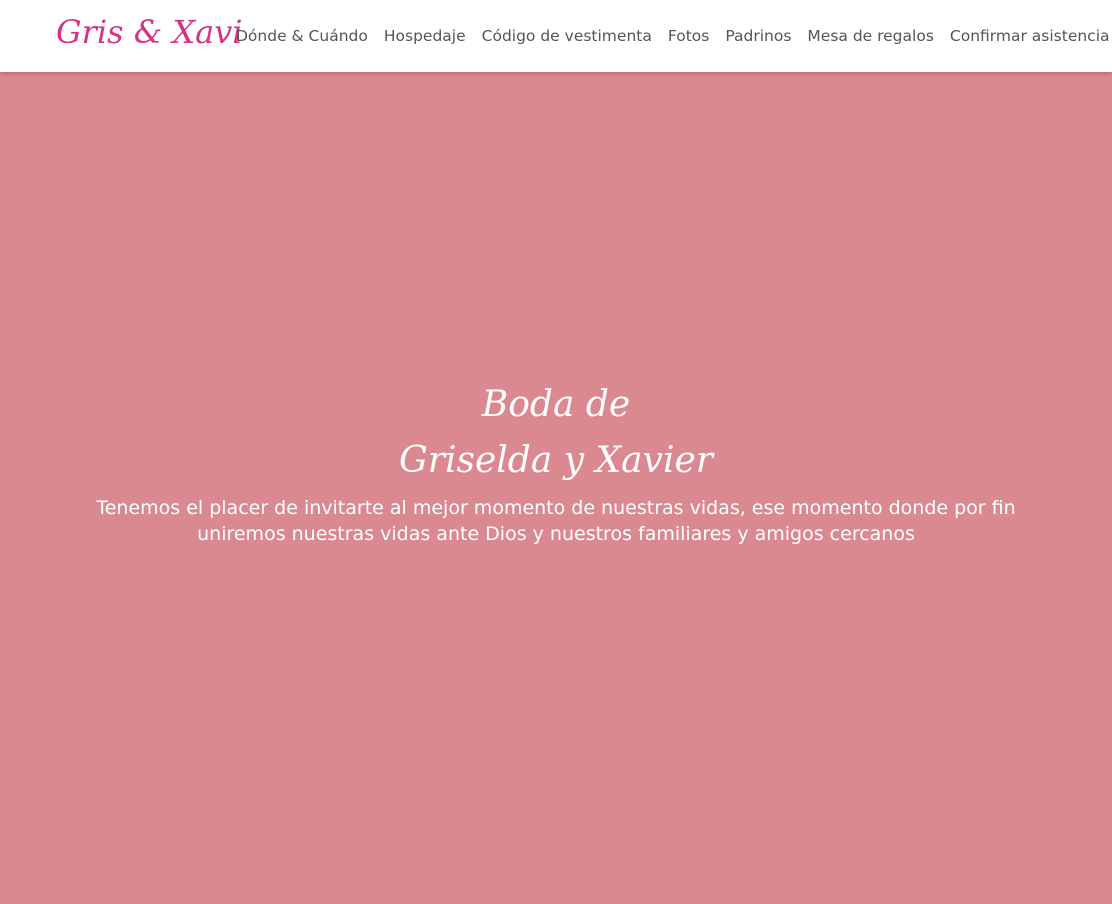 This screenshot has width=1112, height=904. I want to click on nav-item-donde-cuando: Dónde & Cuándo, so click(302, 36).